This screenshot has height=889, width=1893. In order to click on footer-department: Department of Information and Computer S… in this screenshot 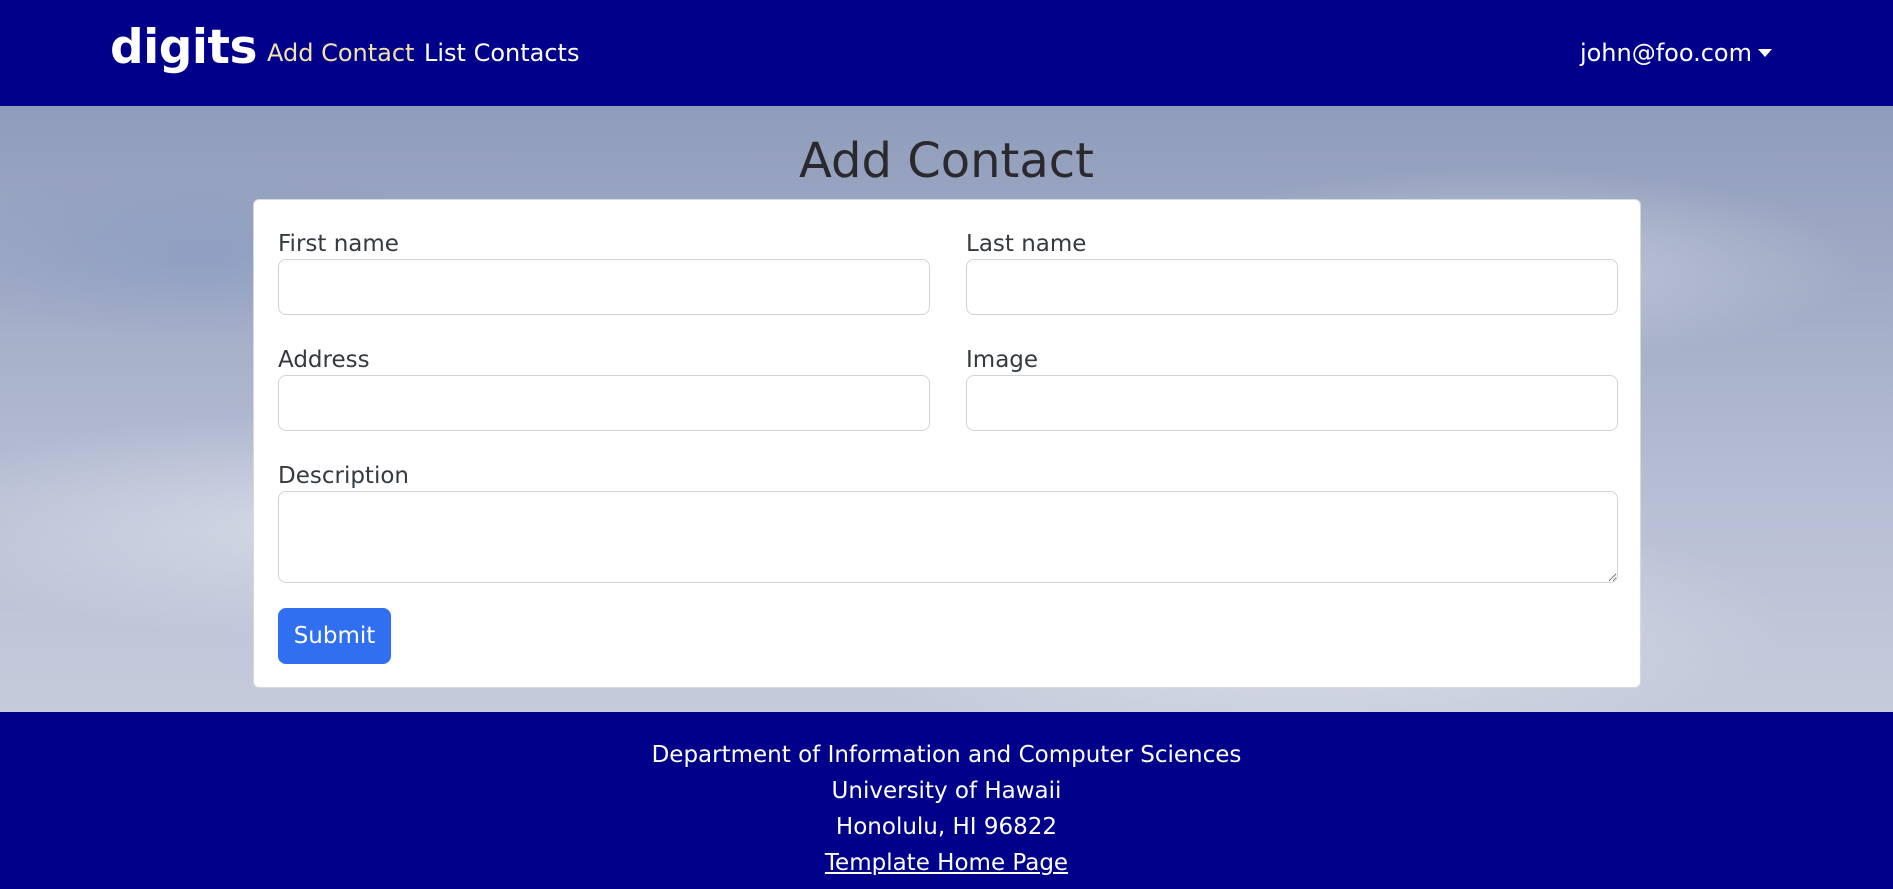, I will do `click(946, 755)`.